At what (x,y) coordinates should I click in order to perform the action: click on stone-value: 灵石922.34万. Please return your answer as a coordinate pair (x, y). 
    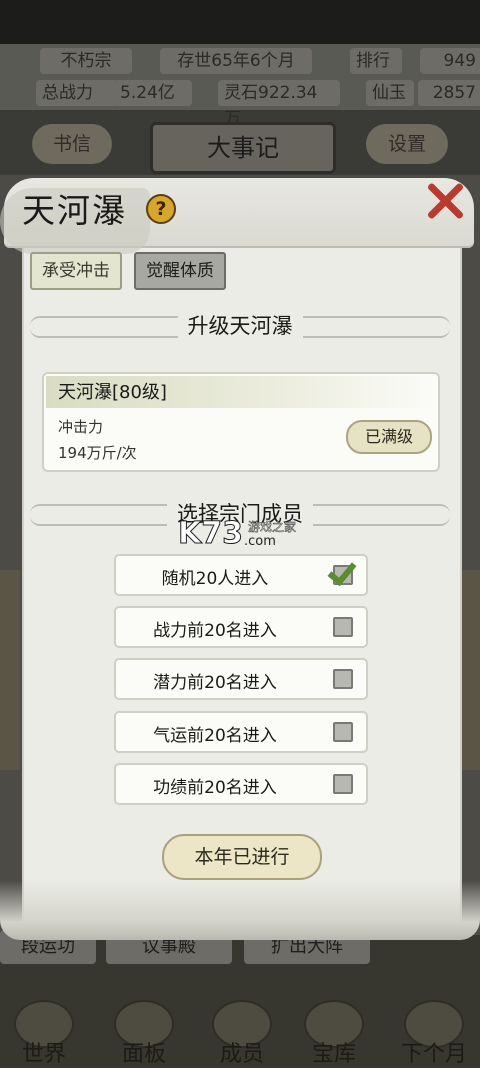
    Looking at the image, I should click on (279, 104).